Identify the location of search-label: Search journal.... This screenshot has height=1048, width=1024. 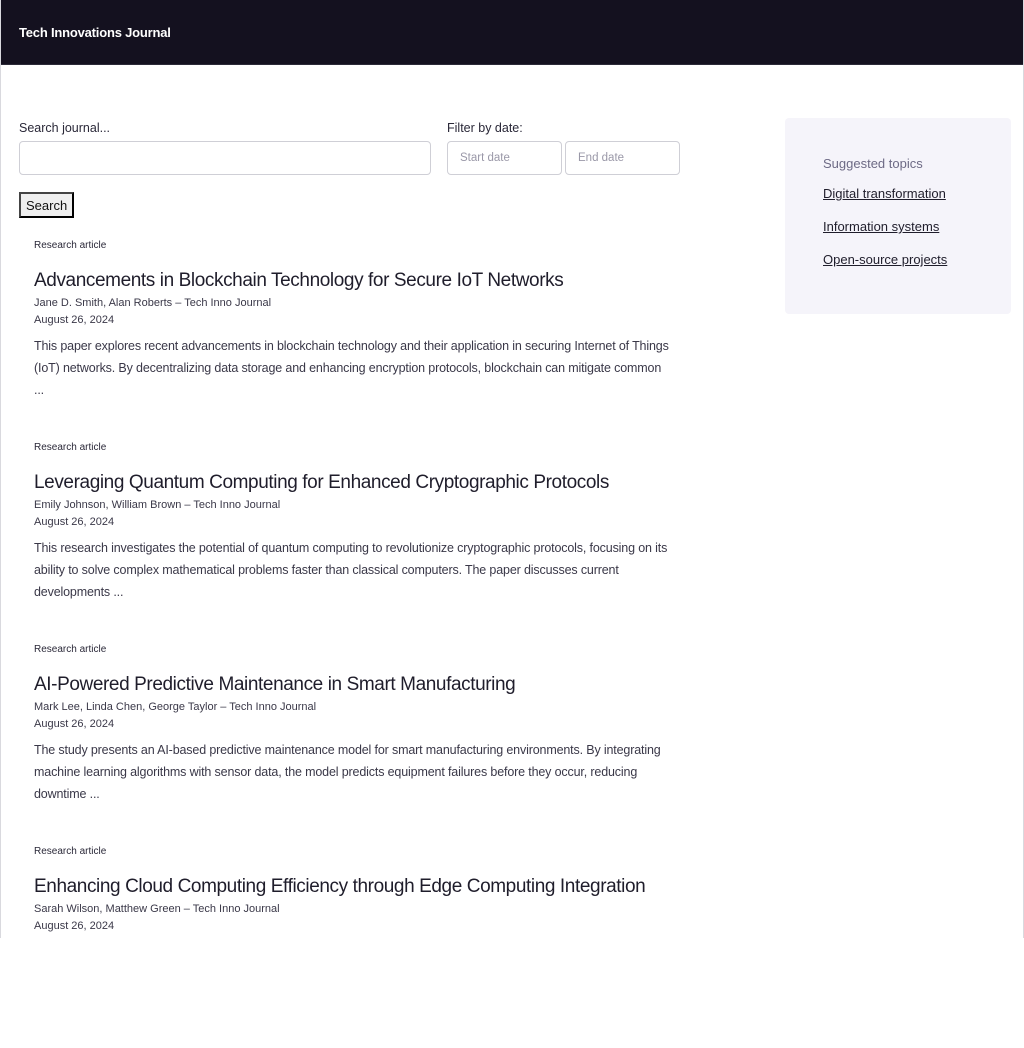
(65, 128).